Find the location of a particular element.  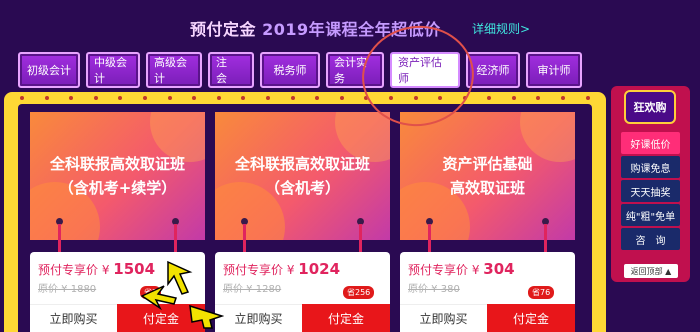

nav-tab: 注 会 is located at coordinates (231, 70).